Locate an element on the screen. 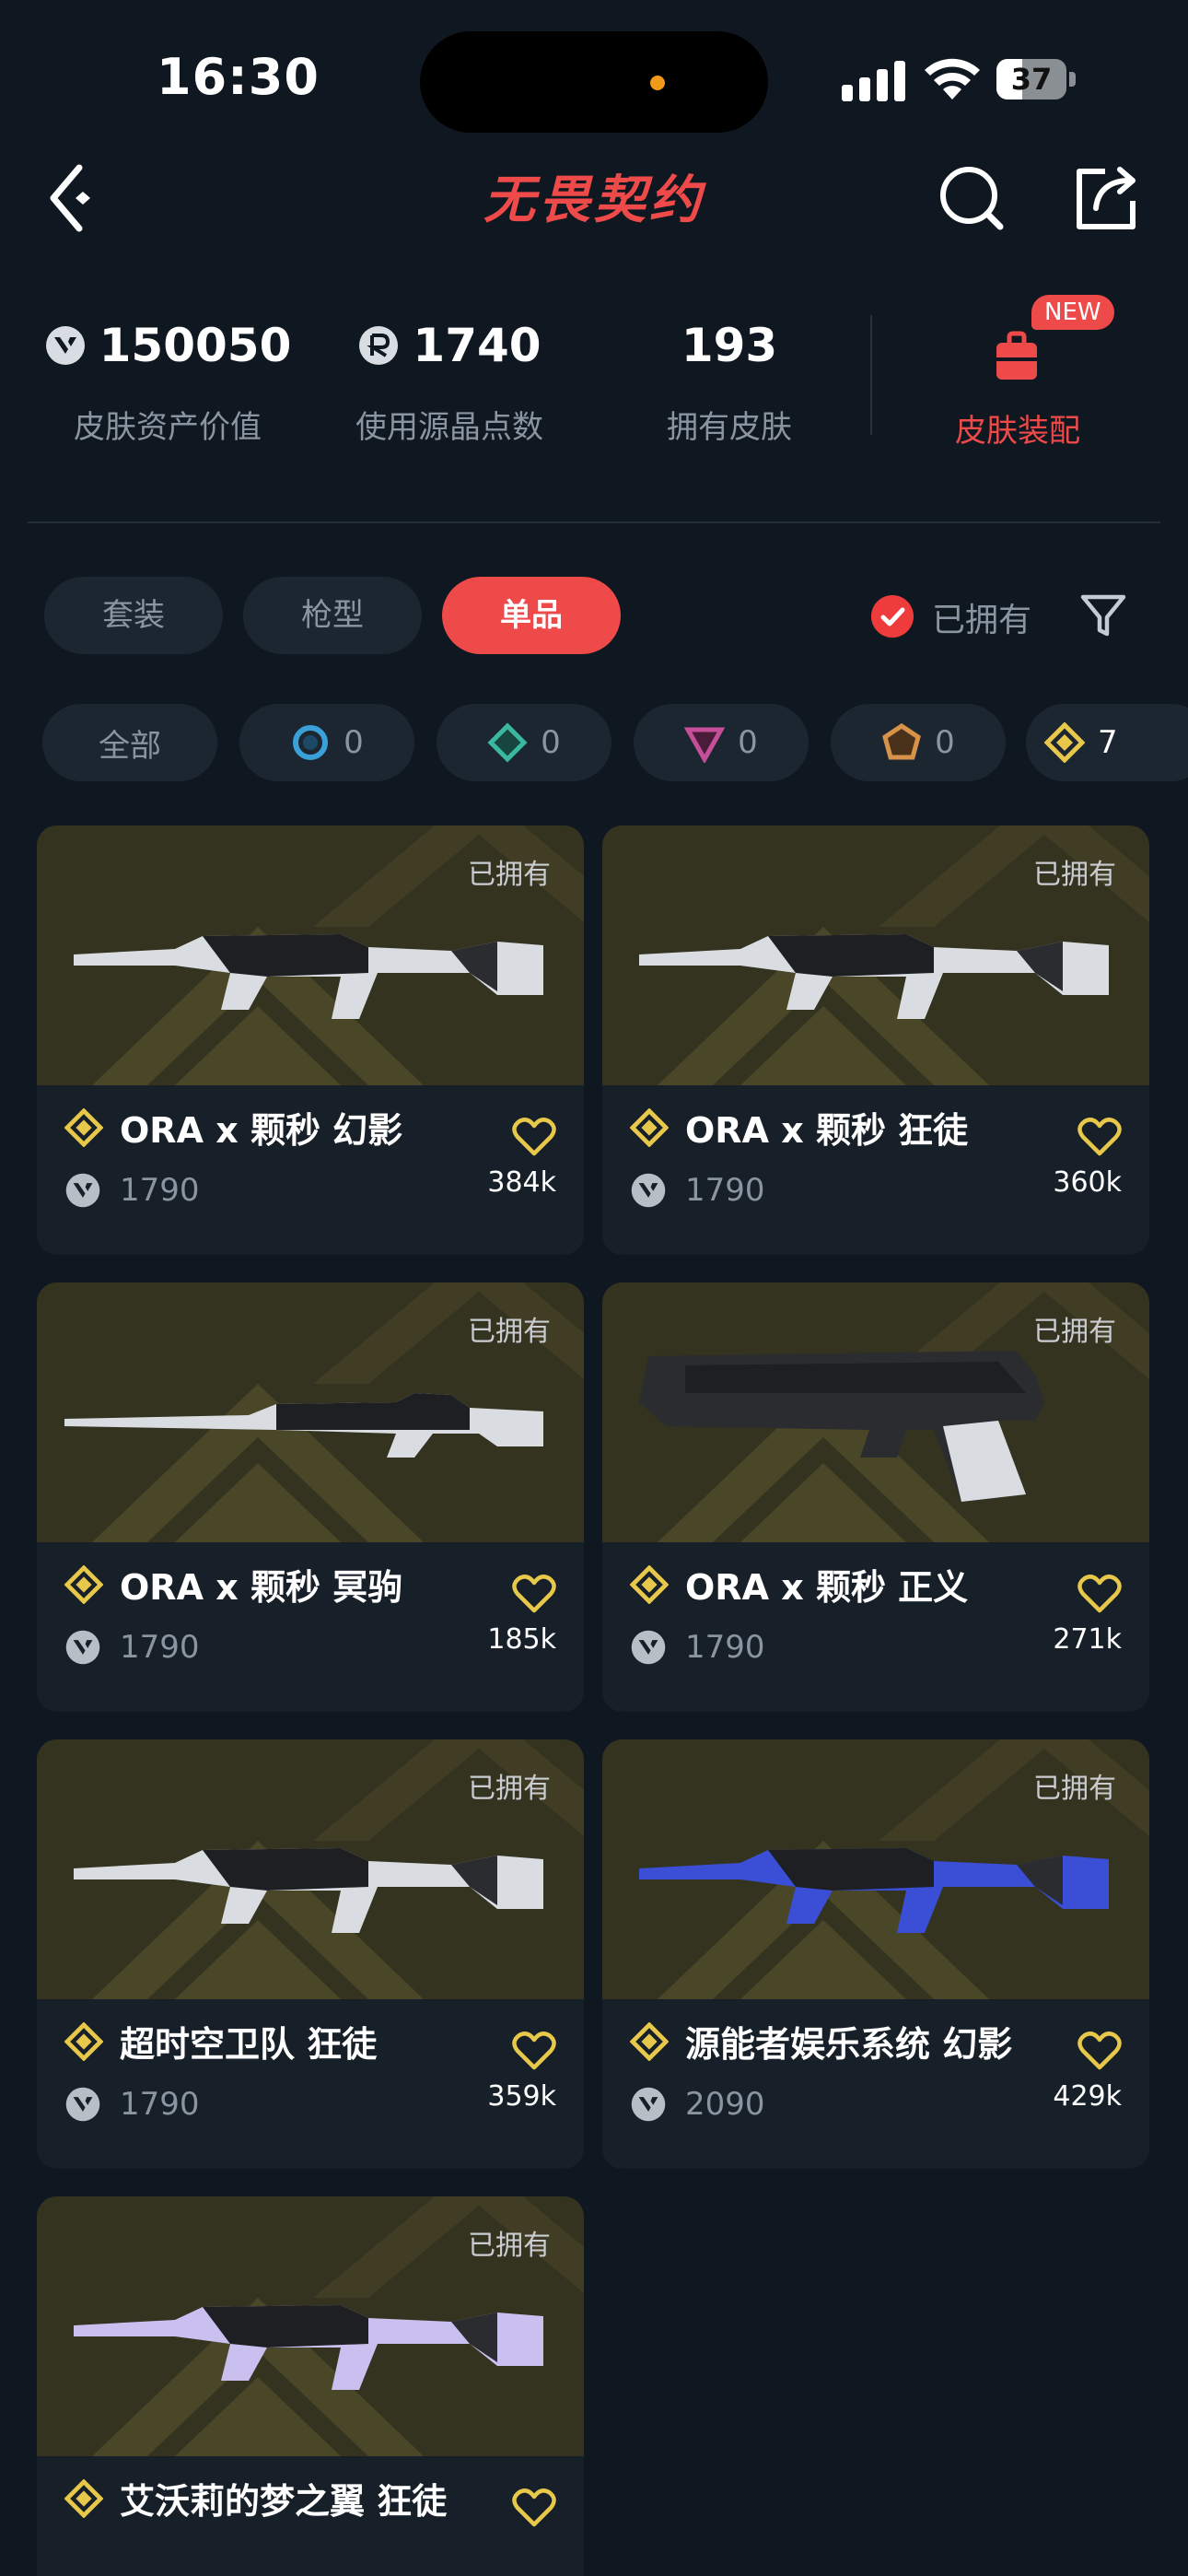  outfit-label: 皮肤装配 is located at coordinates (1017, 431).